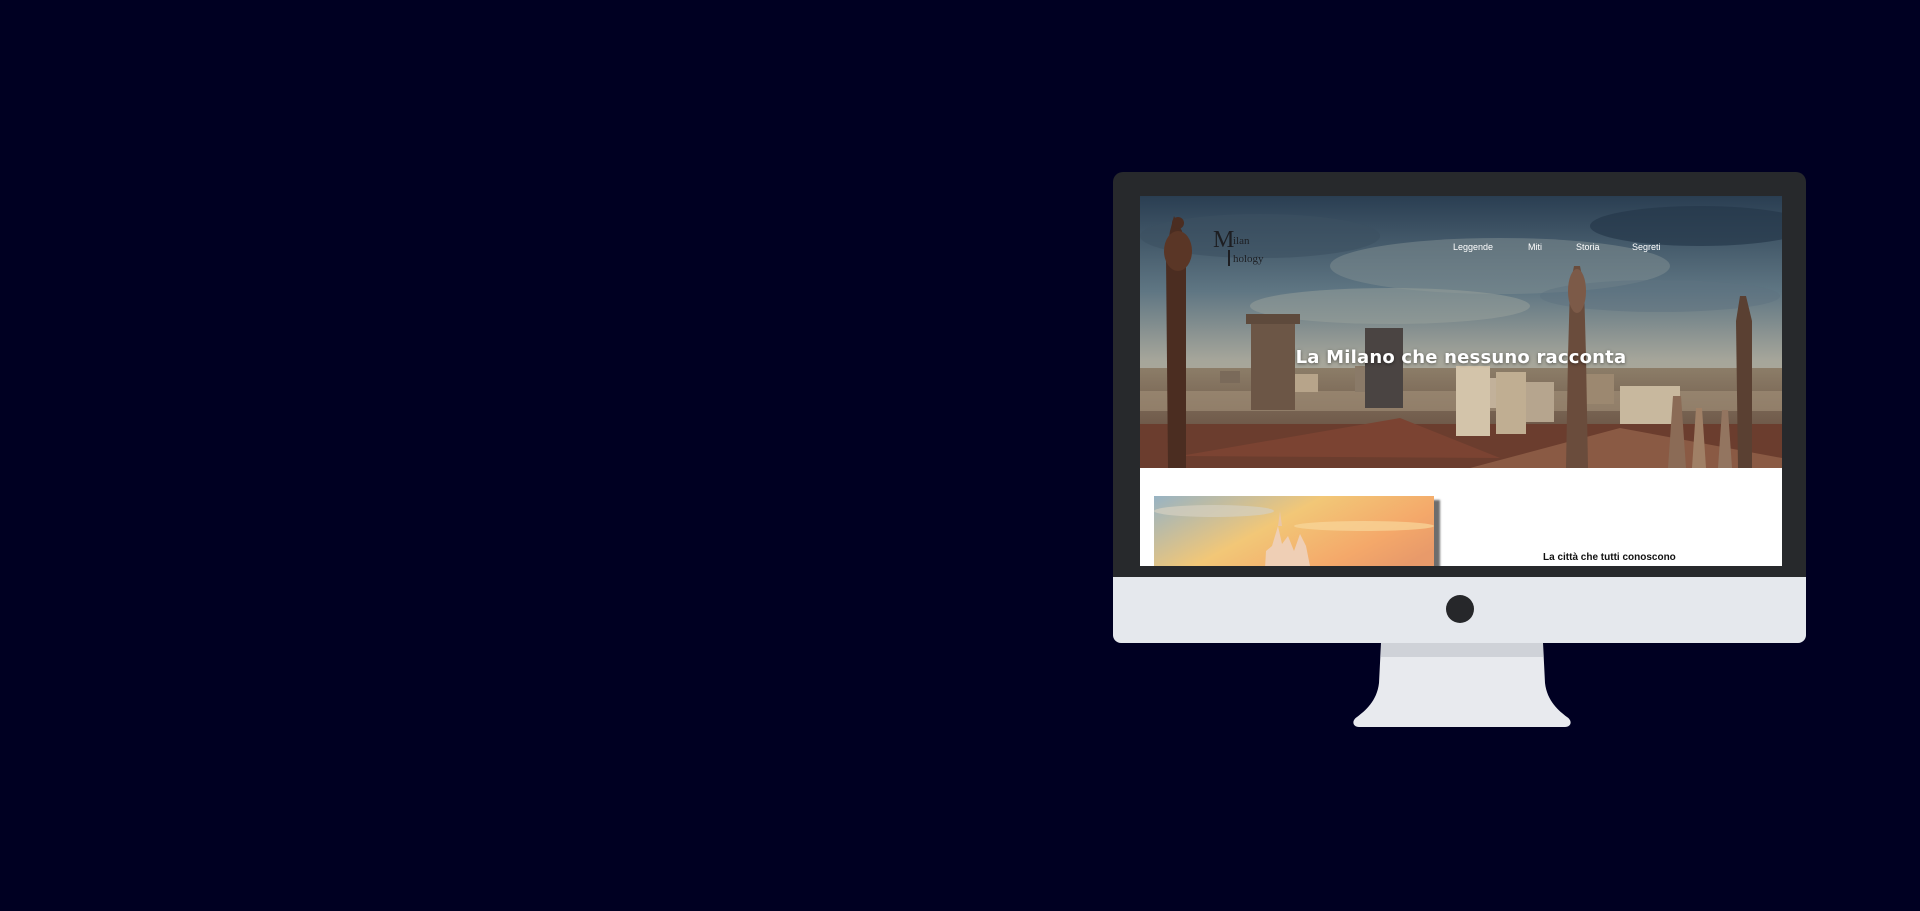 This screenshot has width=1920, height=911. What do you see at coordinates (1646, 247) in the screenshot?
I see `nav-item-segreti: Segreti` at bounding box center [1646, 247].